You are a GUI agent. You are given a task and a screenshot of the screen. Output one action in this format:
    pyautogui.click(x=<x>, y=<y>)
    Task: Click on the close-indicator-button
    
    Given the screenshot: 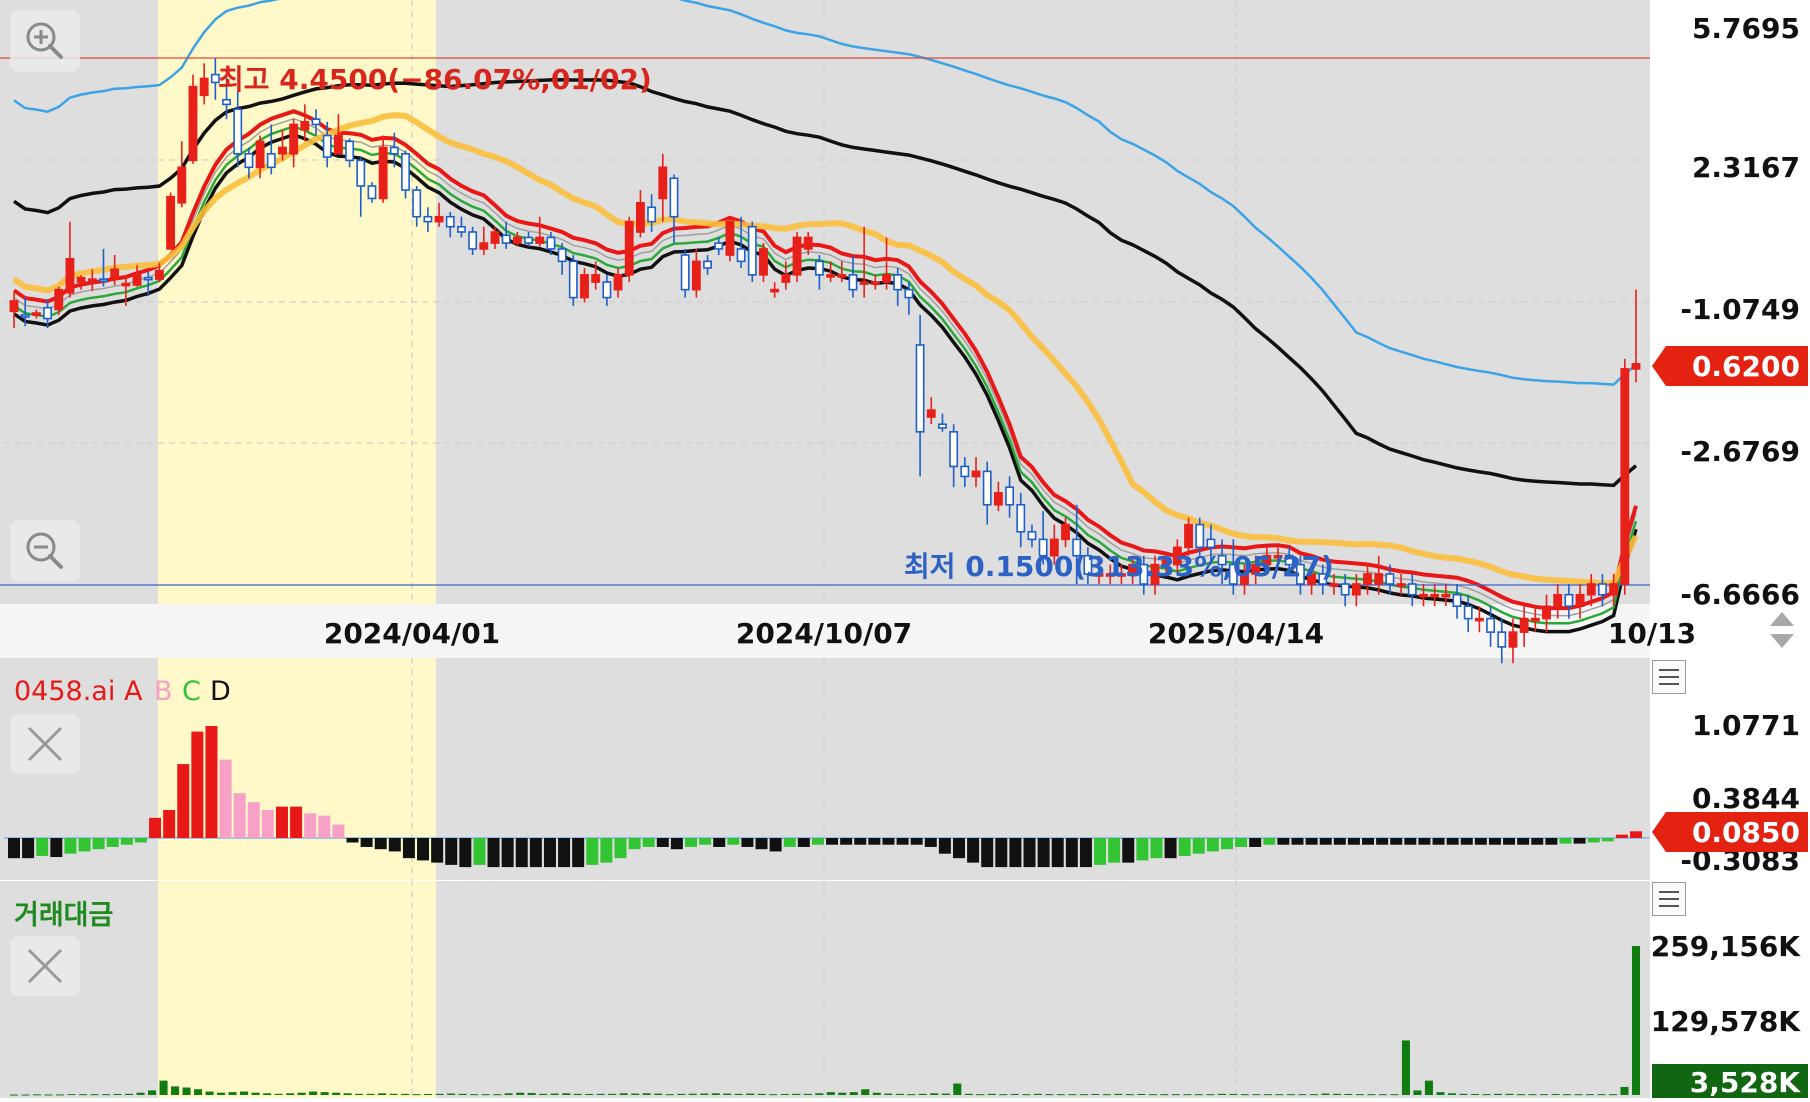 What is the action you would take?
    pyautogui.click(x=45, y=744)
    